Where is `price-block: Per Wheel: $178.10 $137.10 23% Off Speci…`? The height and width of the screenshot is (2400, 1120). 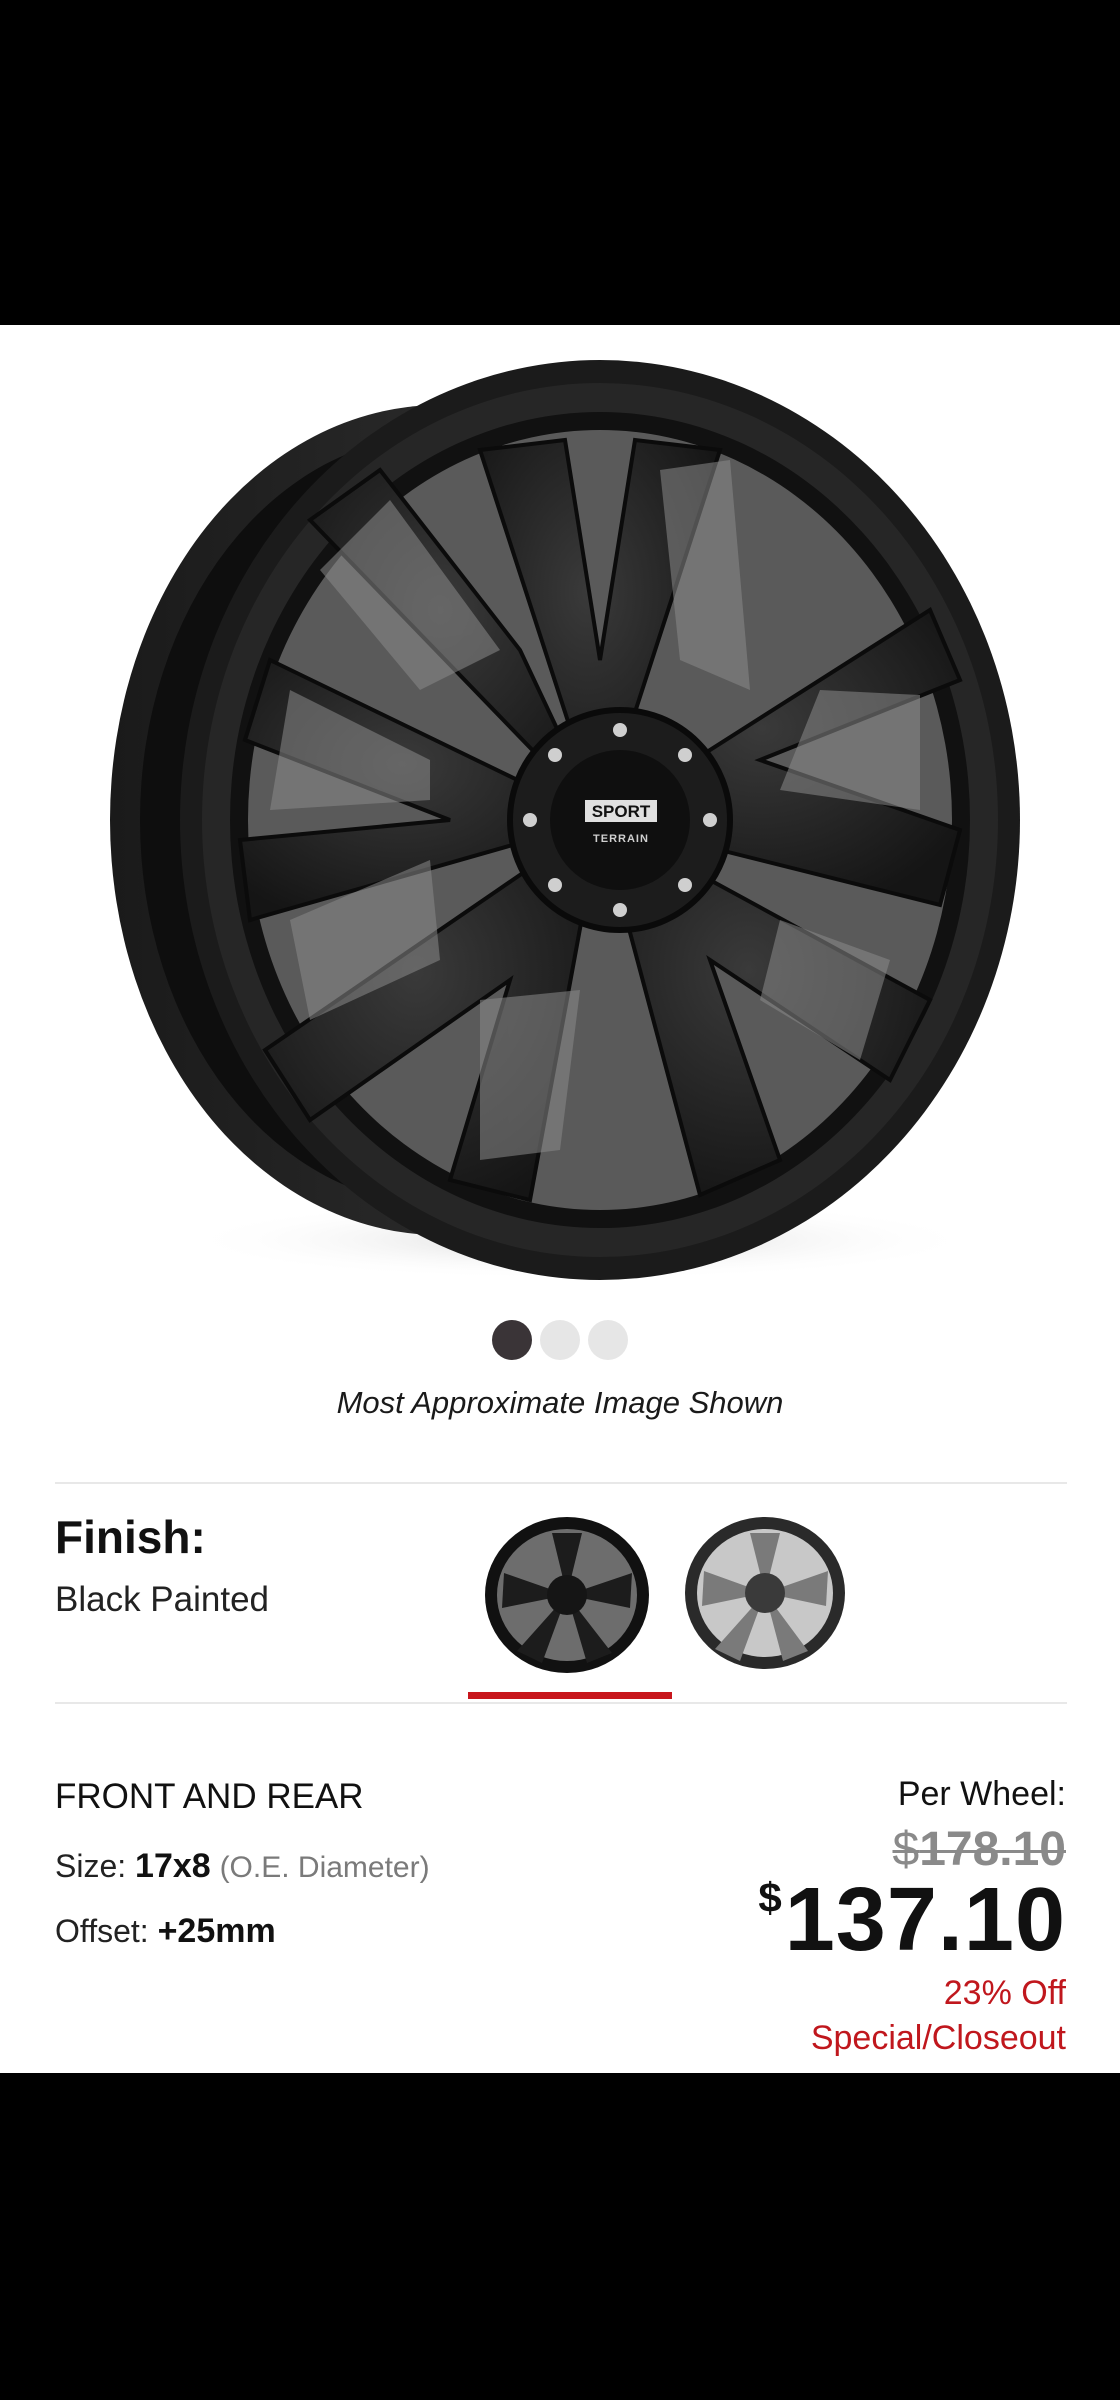
price-block: Per Wheel: $178.10 $137.10 23% Off Speci… is located at coordinates (912, 1916).